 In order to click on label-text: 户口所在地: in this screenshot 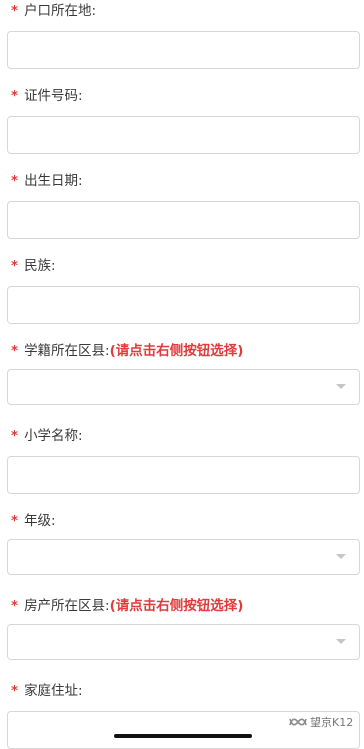, I will do `click(60, 11)`.